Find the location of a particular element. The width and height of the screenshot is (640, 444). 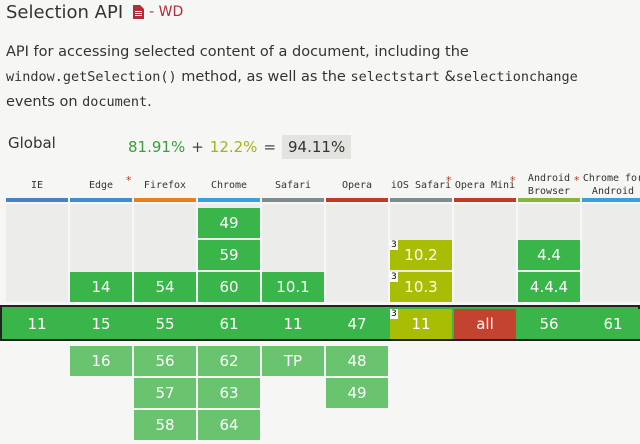

global-label: Global is located at coordinates (32, 143).